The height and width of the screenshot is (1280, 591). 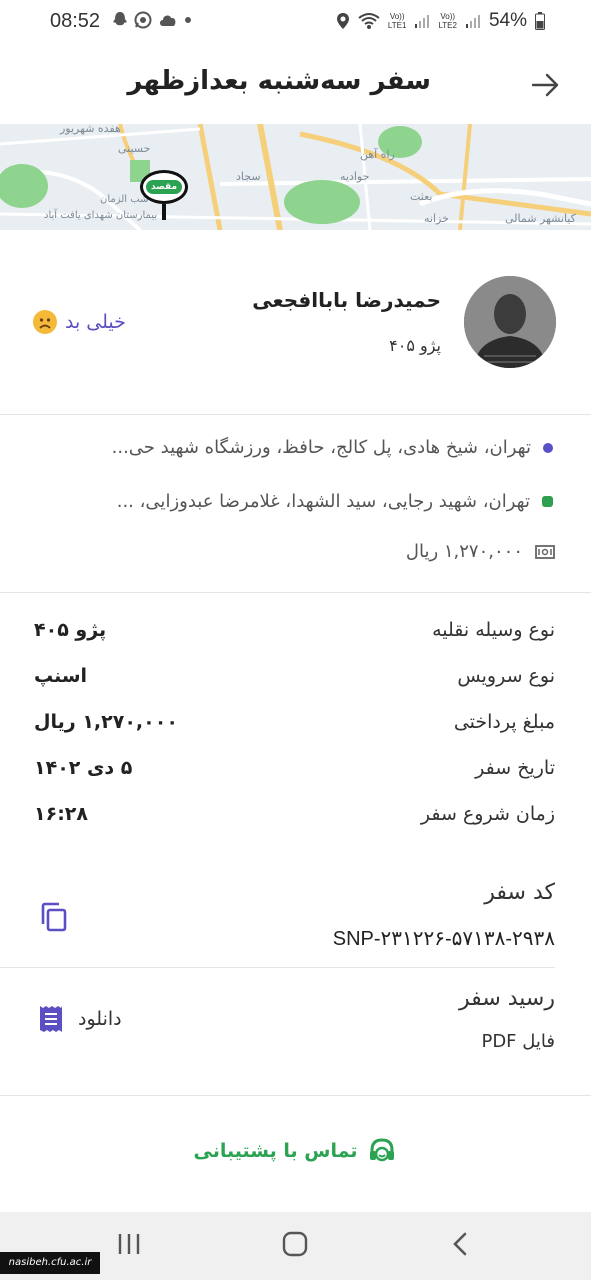 What do you see at coordinates (540, 21) in the screenshot?
I see `battery-icon` at bounding box center [540, 21].